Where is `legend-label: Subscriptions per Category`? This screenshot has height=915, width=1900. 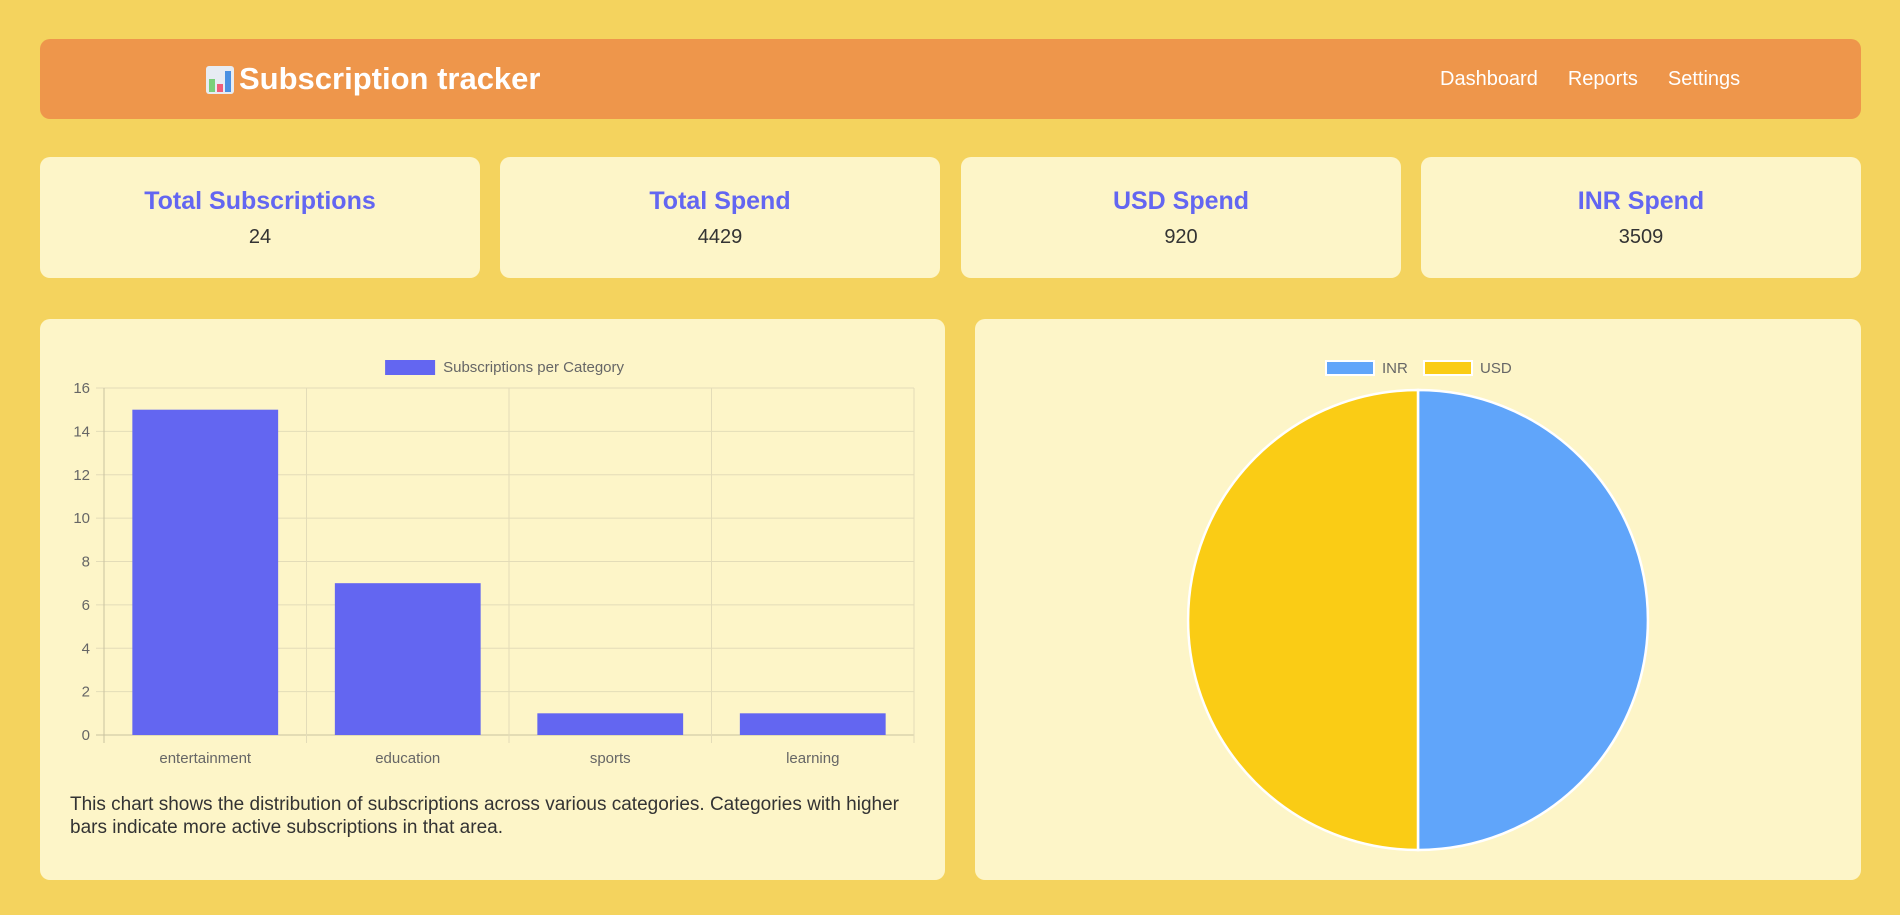 legend-label: Subscriptions per Category is located at coordinates (533, 367).